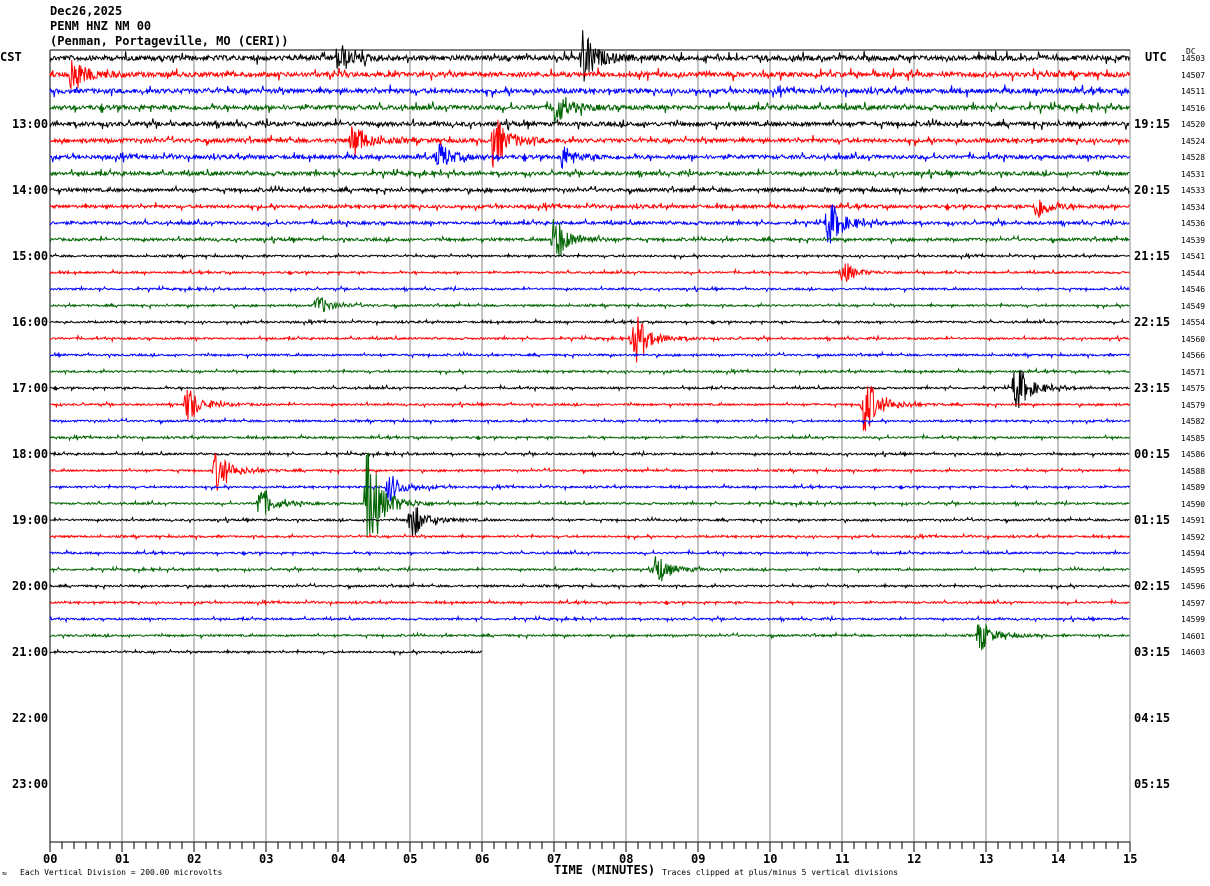 The height and width of the screenshot is (886, 1210). What do you see at coordinates (1193, 586) in the screenshot?
I see `dc-offset-label: 14596` at bounding box center [1193, 586].